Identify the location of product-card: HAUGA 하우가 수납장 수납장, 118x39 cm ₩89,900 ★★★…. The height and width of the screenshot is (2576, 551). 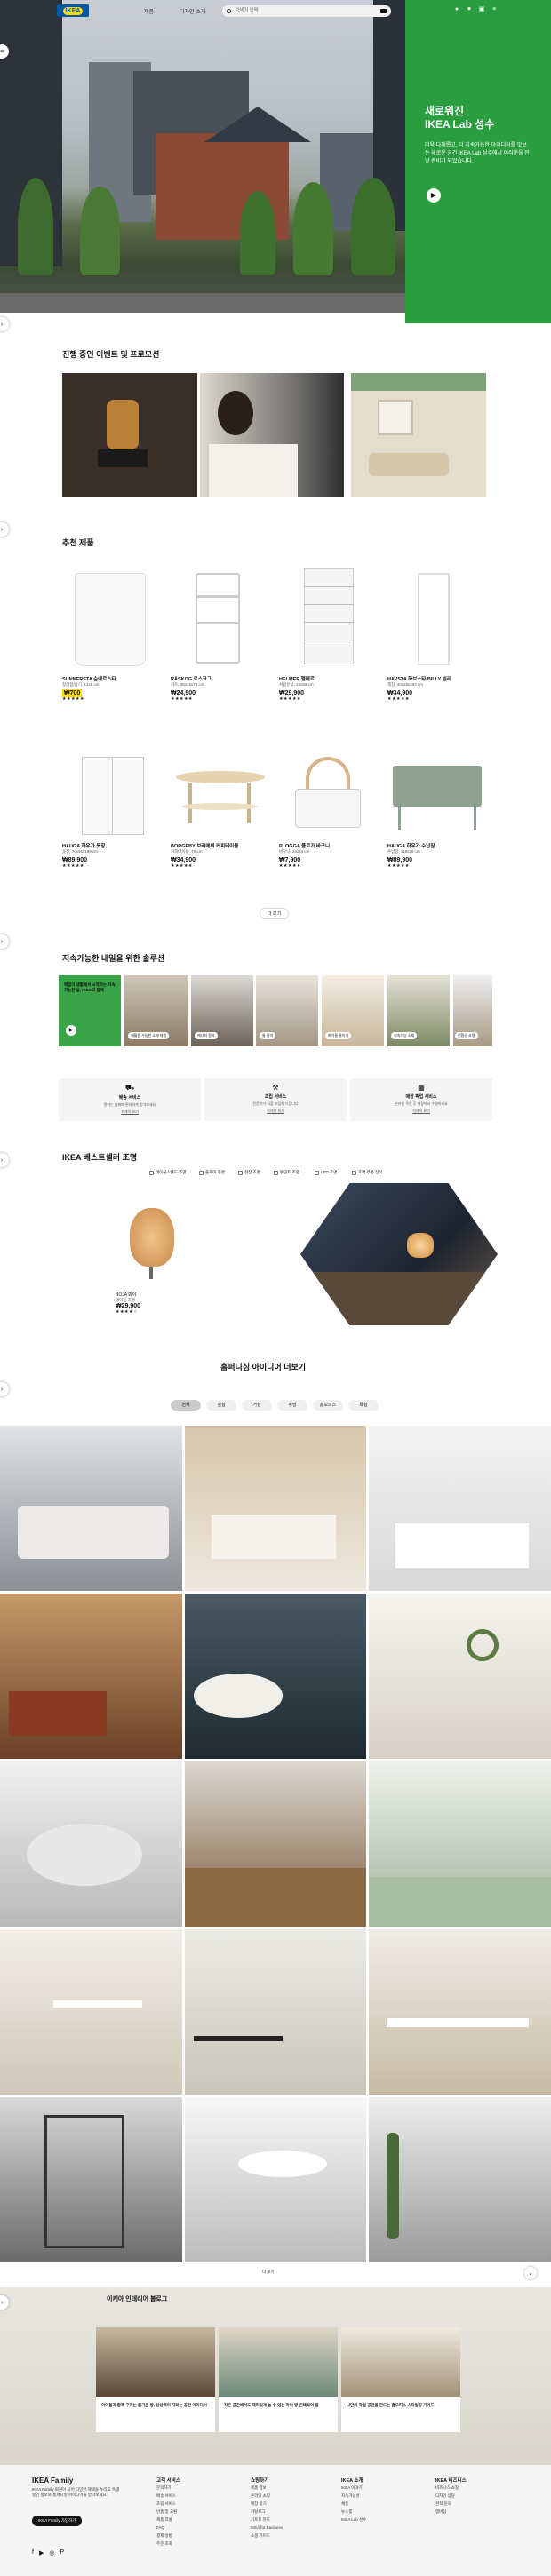
(436, 811).